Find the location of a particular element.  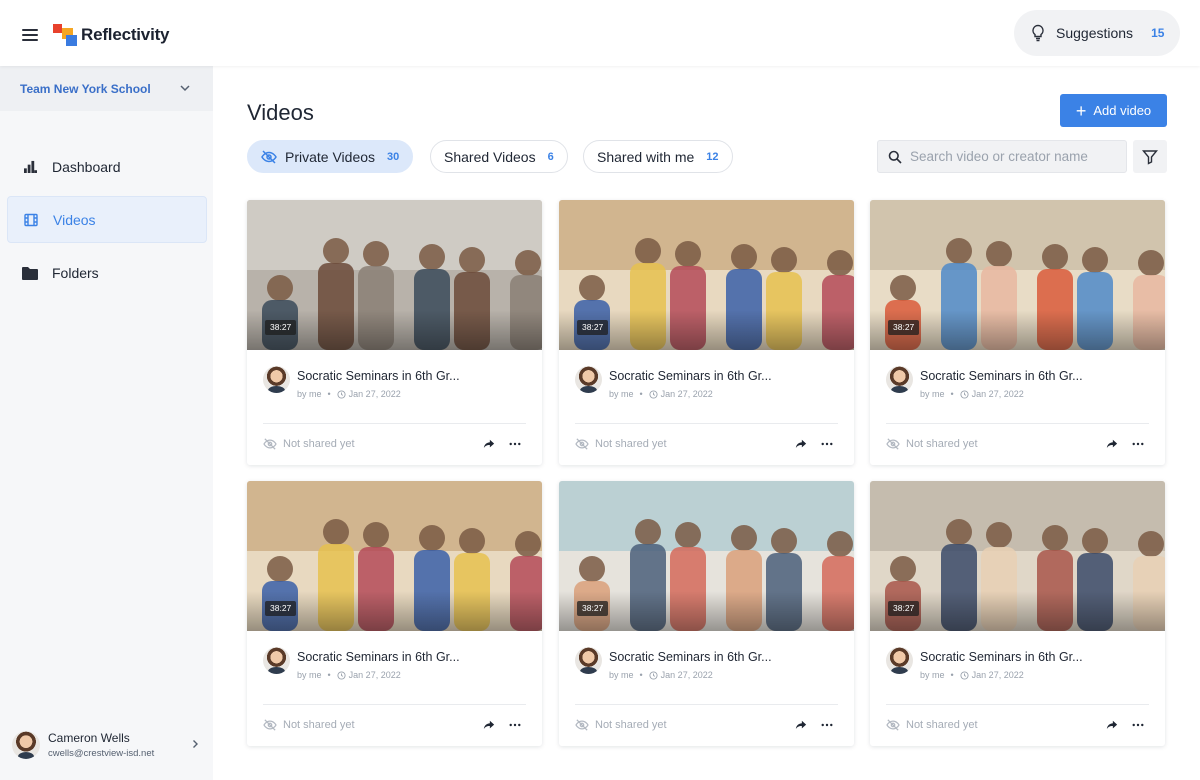

add-video-button: + Add video is located at coordinates (1113, 110).